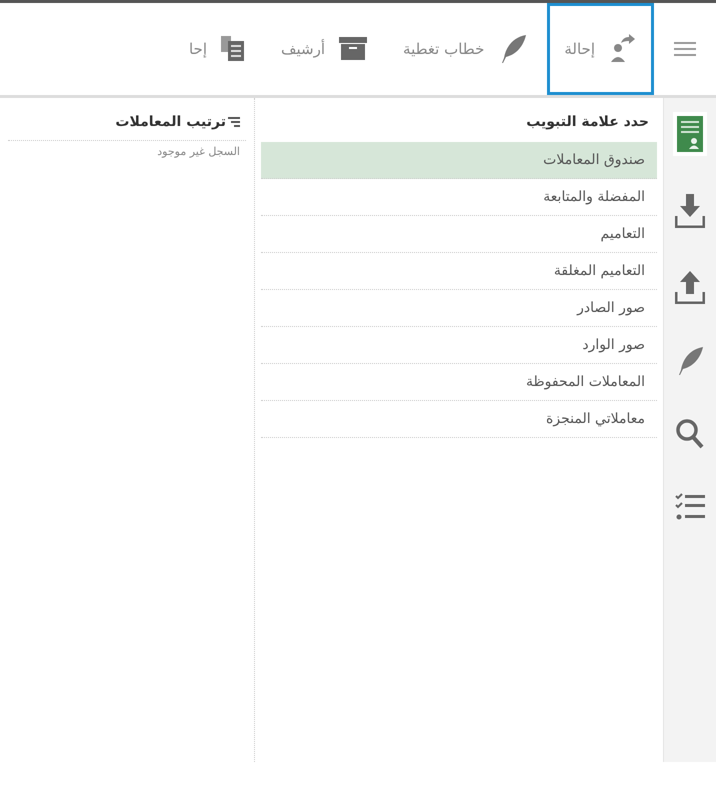  What do you see at coordinates (459, 345) in the screenshot?
I see `tab-list-item: صور الوارد` at bounding box center [459, 345].